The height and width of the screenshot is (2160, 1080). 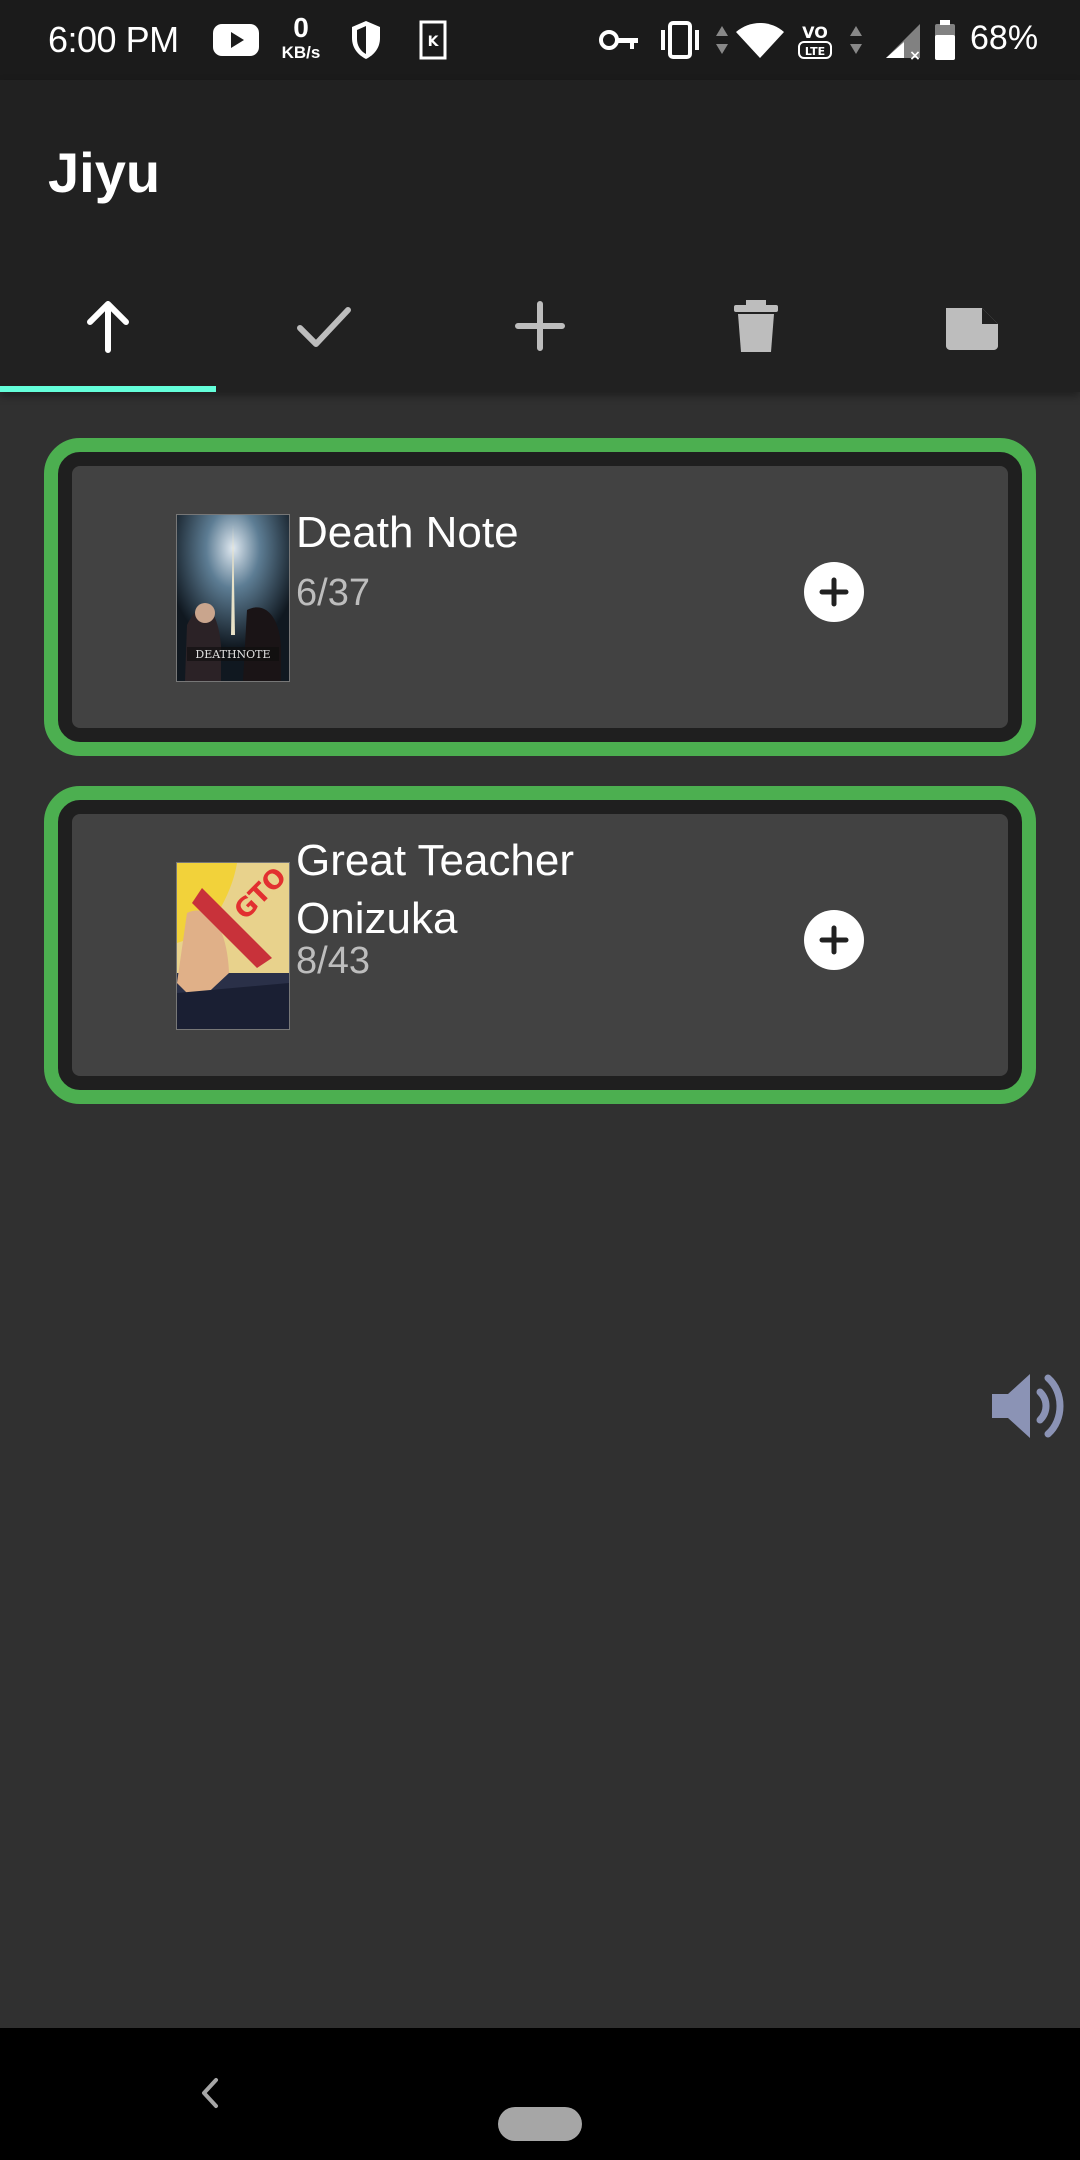 I want to click on vibrate-icon, so click(x=680, y=40).